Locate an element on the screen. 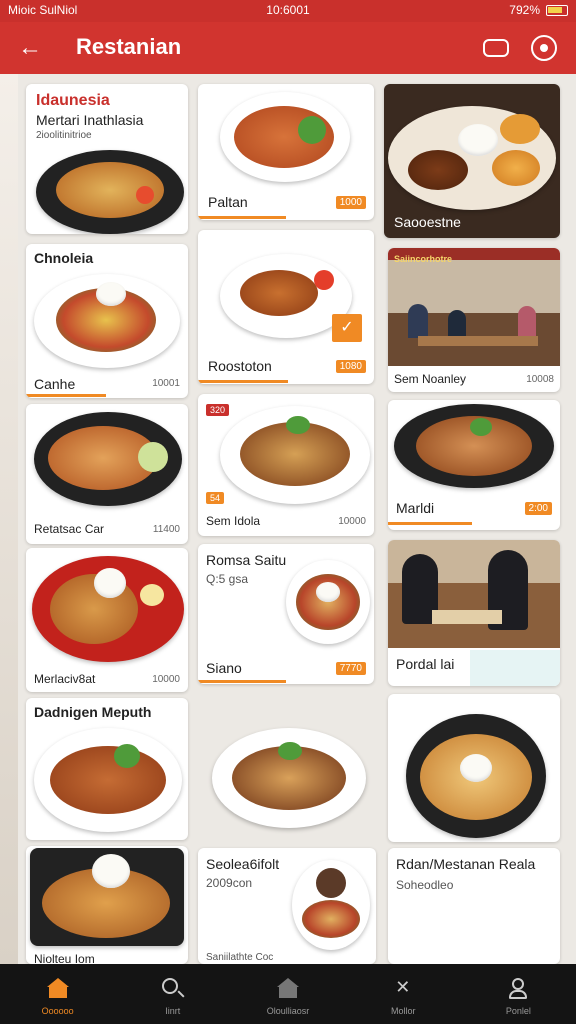 This screenshot has width=576, height=1024. nav-home: Oooooo is located at coordinates (57, 994).